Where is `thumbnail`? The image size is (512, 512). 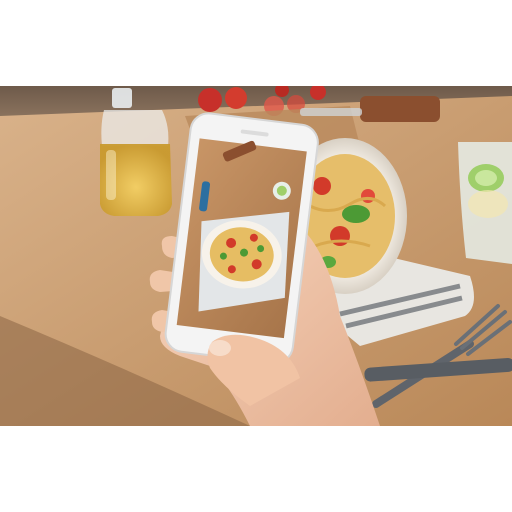
thumbnail is located at coordinates (220, 348).